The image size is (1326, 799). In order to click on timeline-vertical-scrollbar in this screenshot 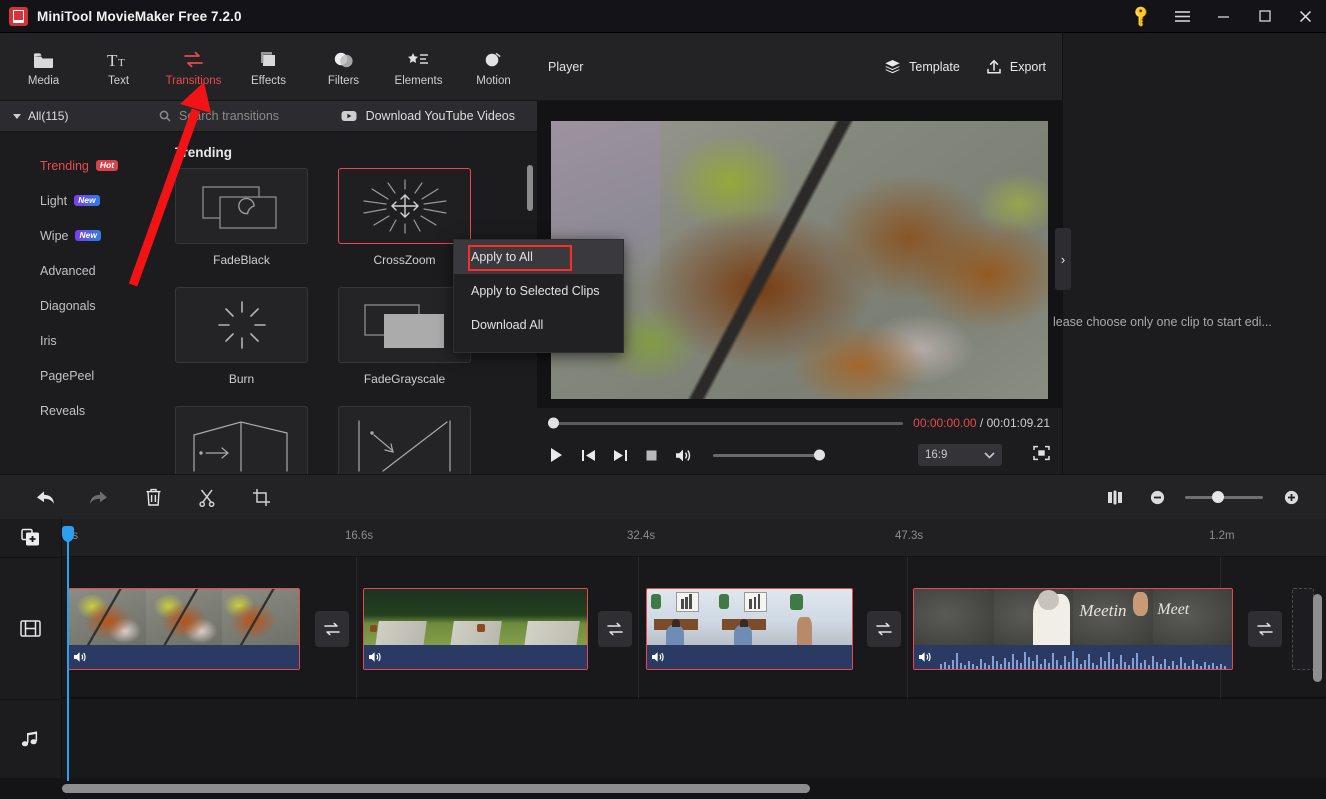, I will do `click(1317, 638)`.